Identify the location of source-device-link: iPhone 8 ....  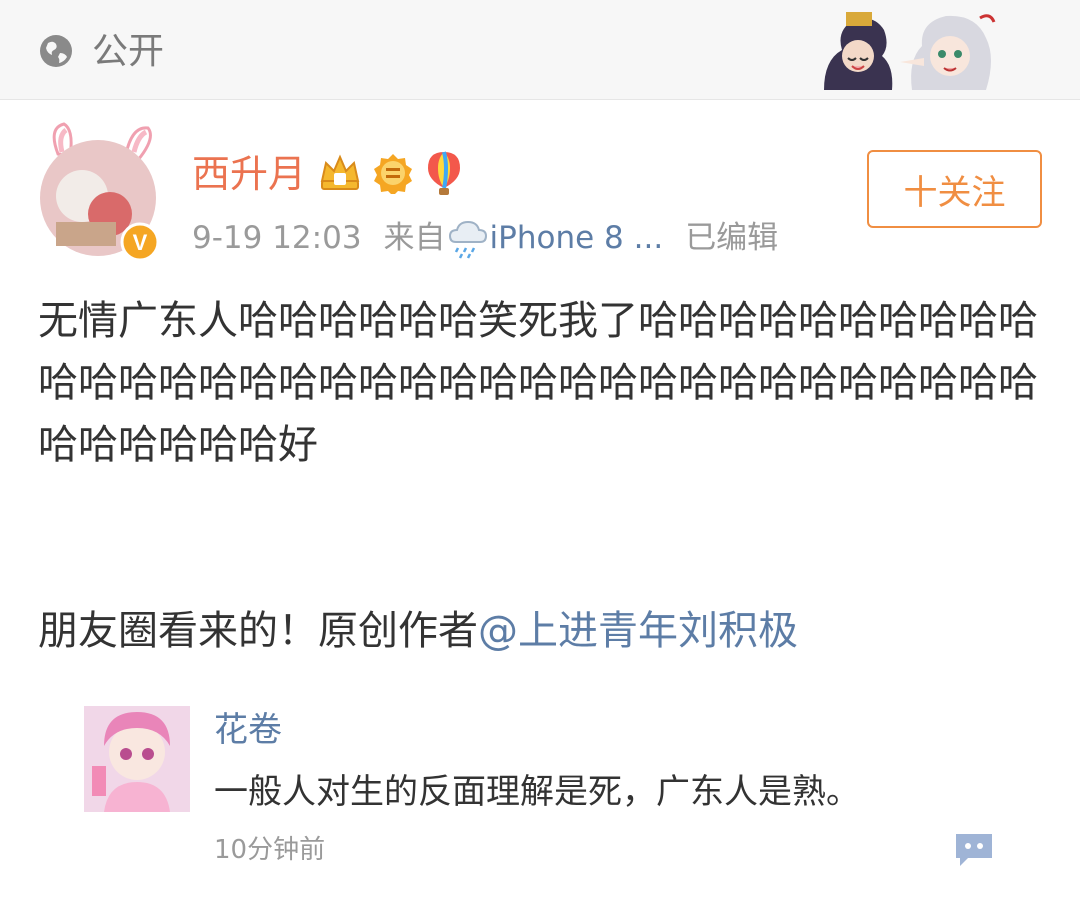
(577, 238).